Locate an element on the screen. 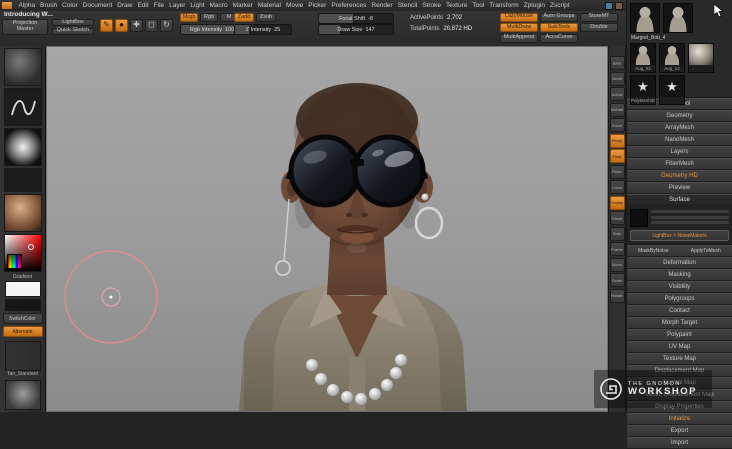  brush-thumbnail is located at coordinates (23, 67).